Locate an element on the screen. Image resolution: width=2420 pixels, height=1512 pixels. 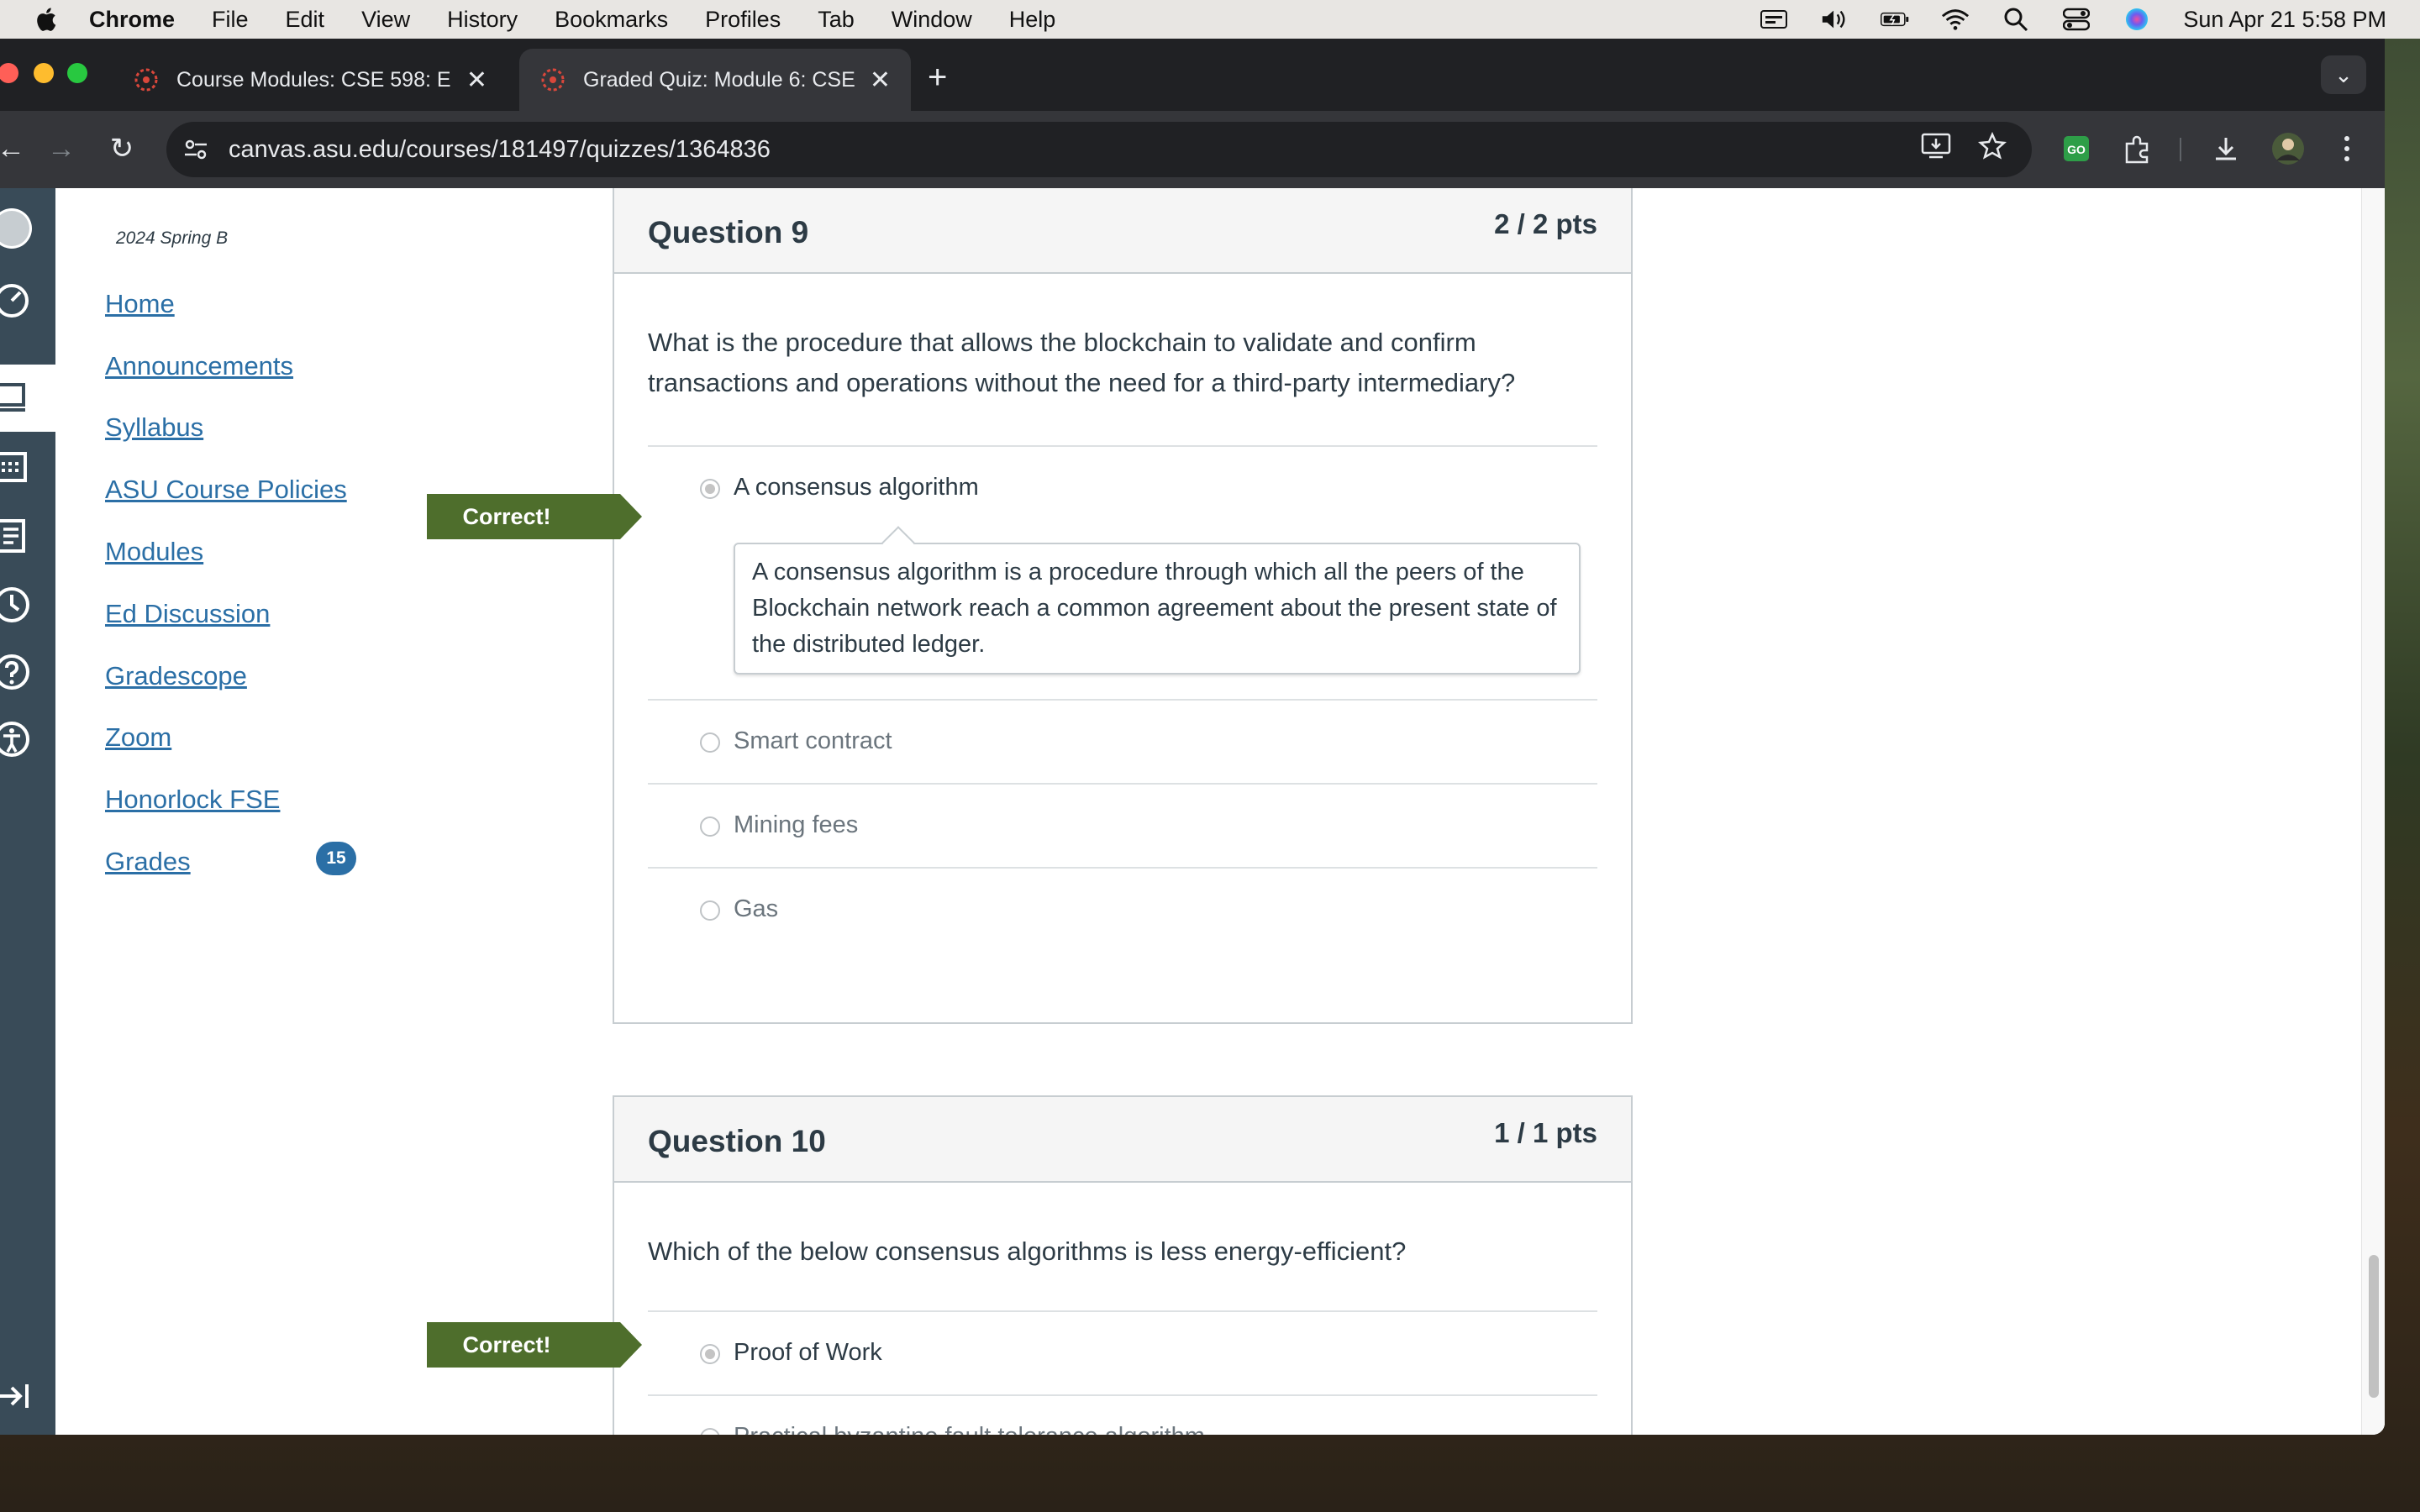
inbox-icon is located at coordinates (17, 535).